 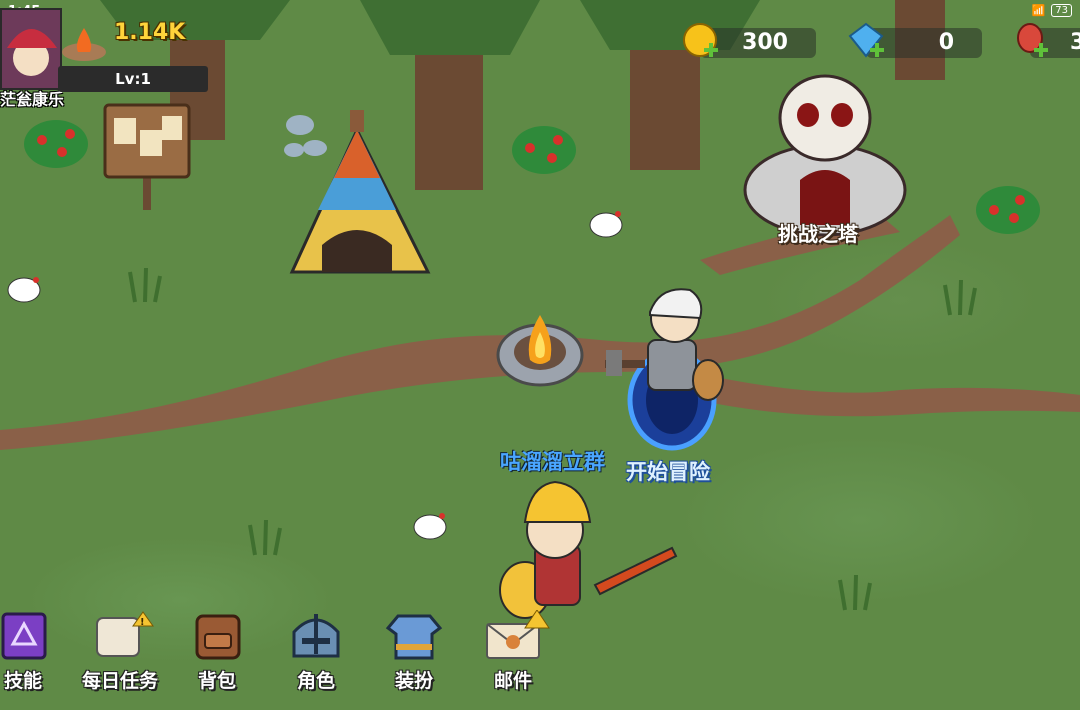 What do you see at coordinates (125, 634) in the screenshot?
I see `scroll-icon: !` at bounding box center [125, 634].